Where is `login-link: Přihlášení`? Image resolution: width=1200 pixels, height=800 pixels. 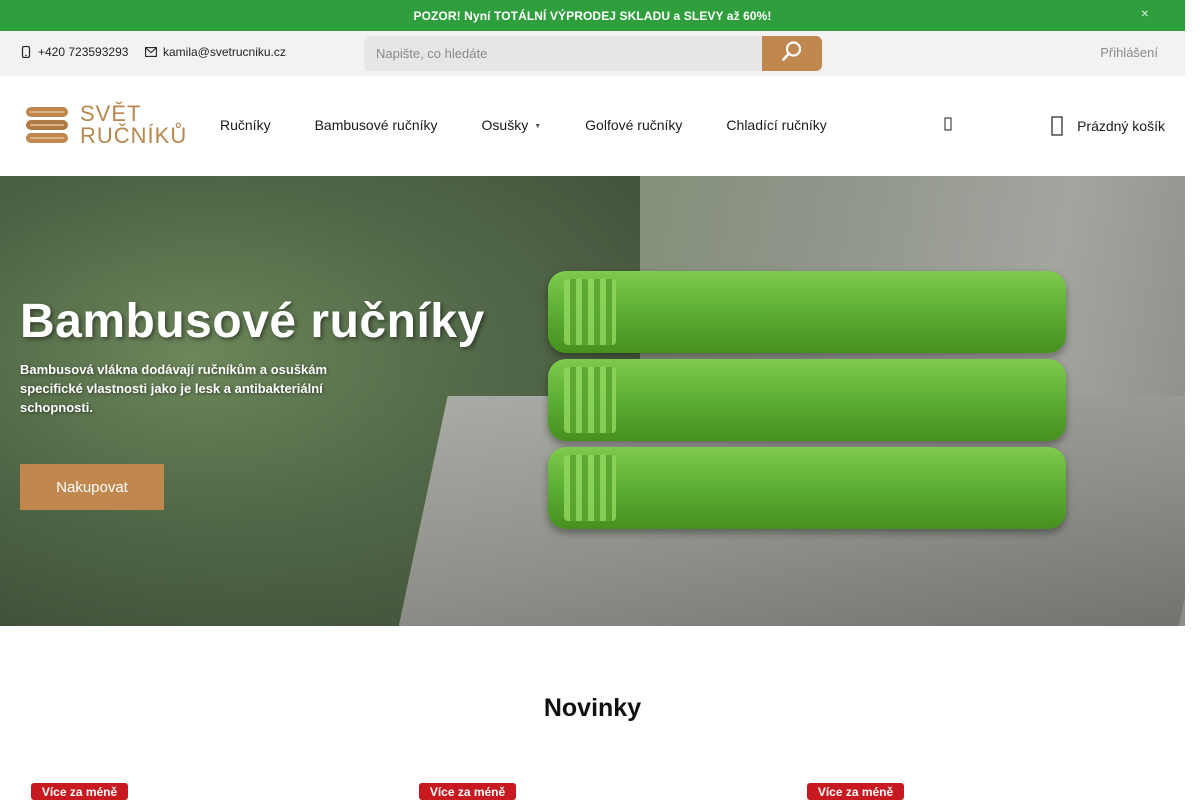
login-link: Přihlášení is located at coordinates (1129, 52).